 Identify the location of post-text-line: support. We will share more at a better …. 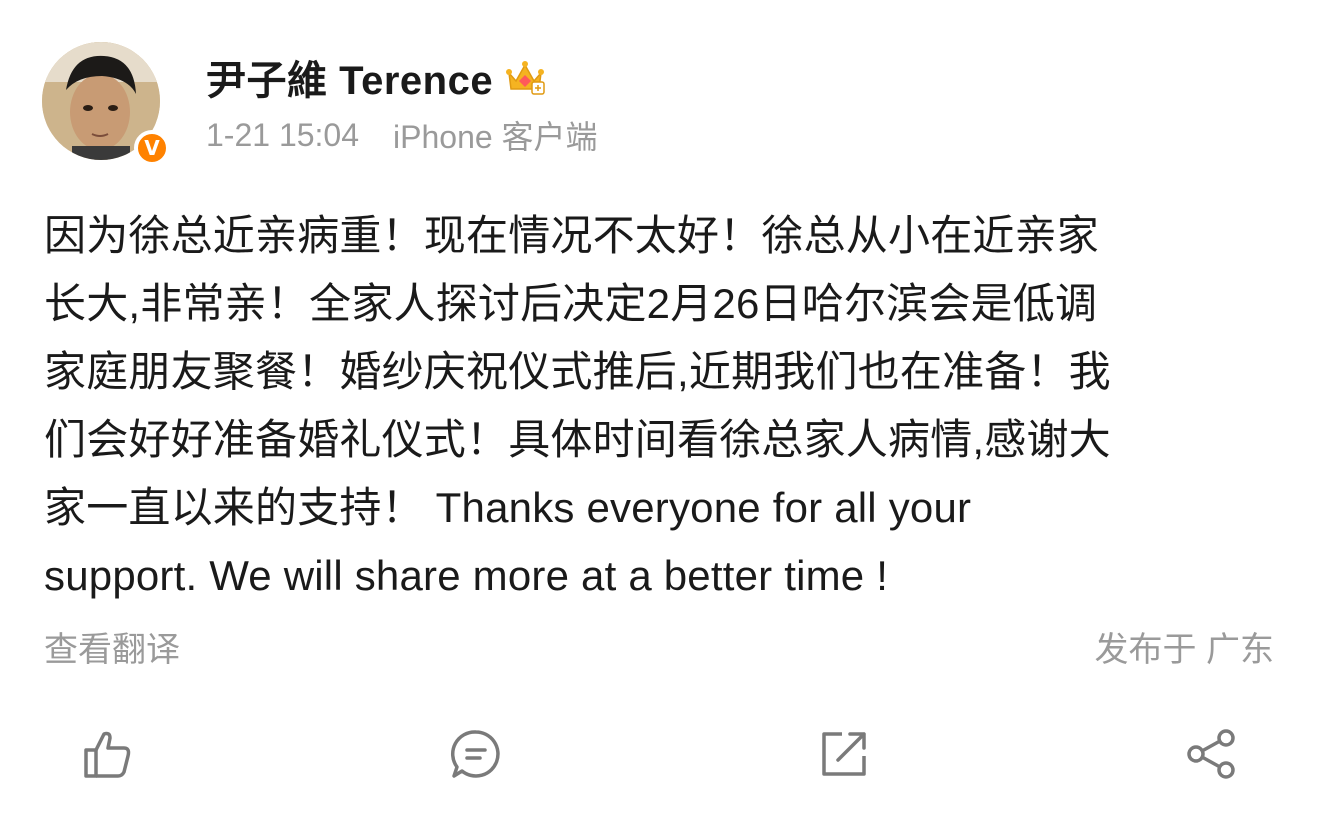
(466, 575).